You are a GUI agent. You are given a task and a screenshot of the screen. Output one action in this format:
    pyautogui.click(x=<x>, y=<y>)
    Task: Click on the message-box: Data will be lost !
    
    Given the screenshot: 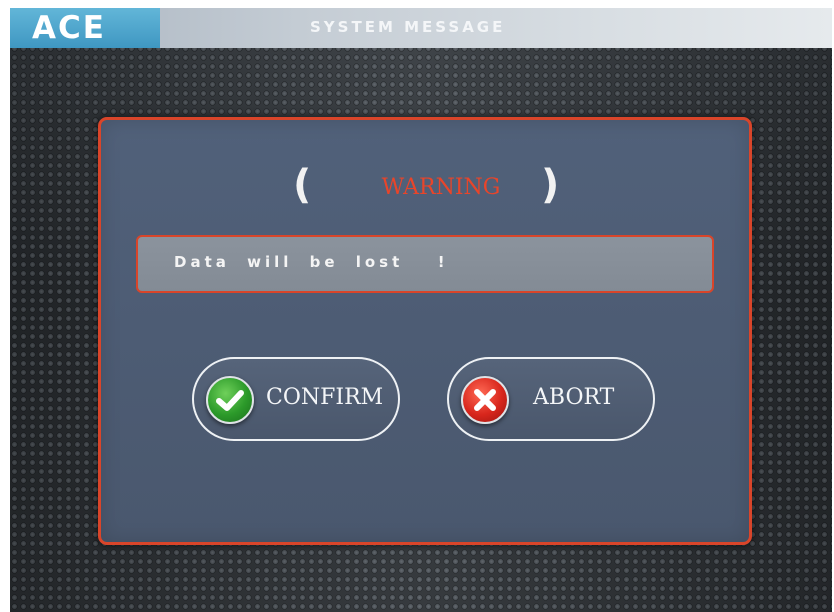 What is the action you would take?
    pyautogui.click(x=425, y=264)
    